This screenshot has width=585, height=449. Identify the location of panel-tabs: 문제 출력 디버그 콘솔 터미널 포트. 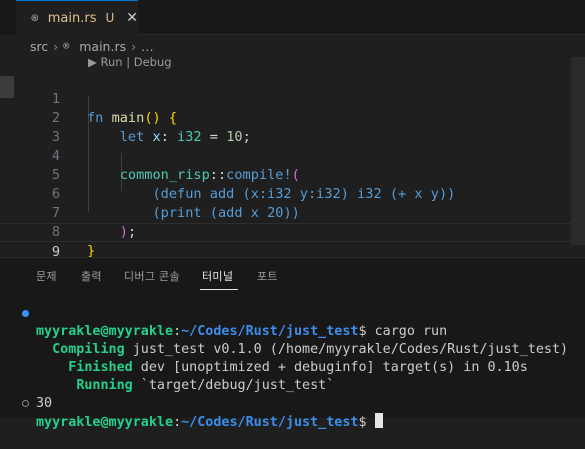
(292, 275).